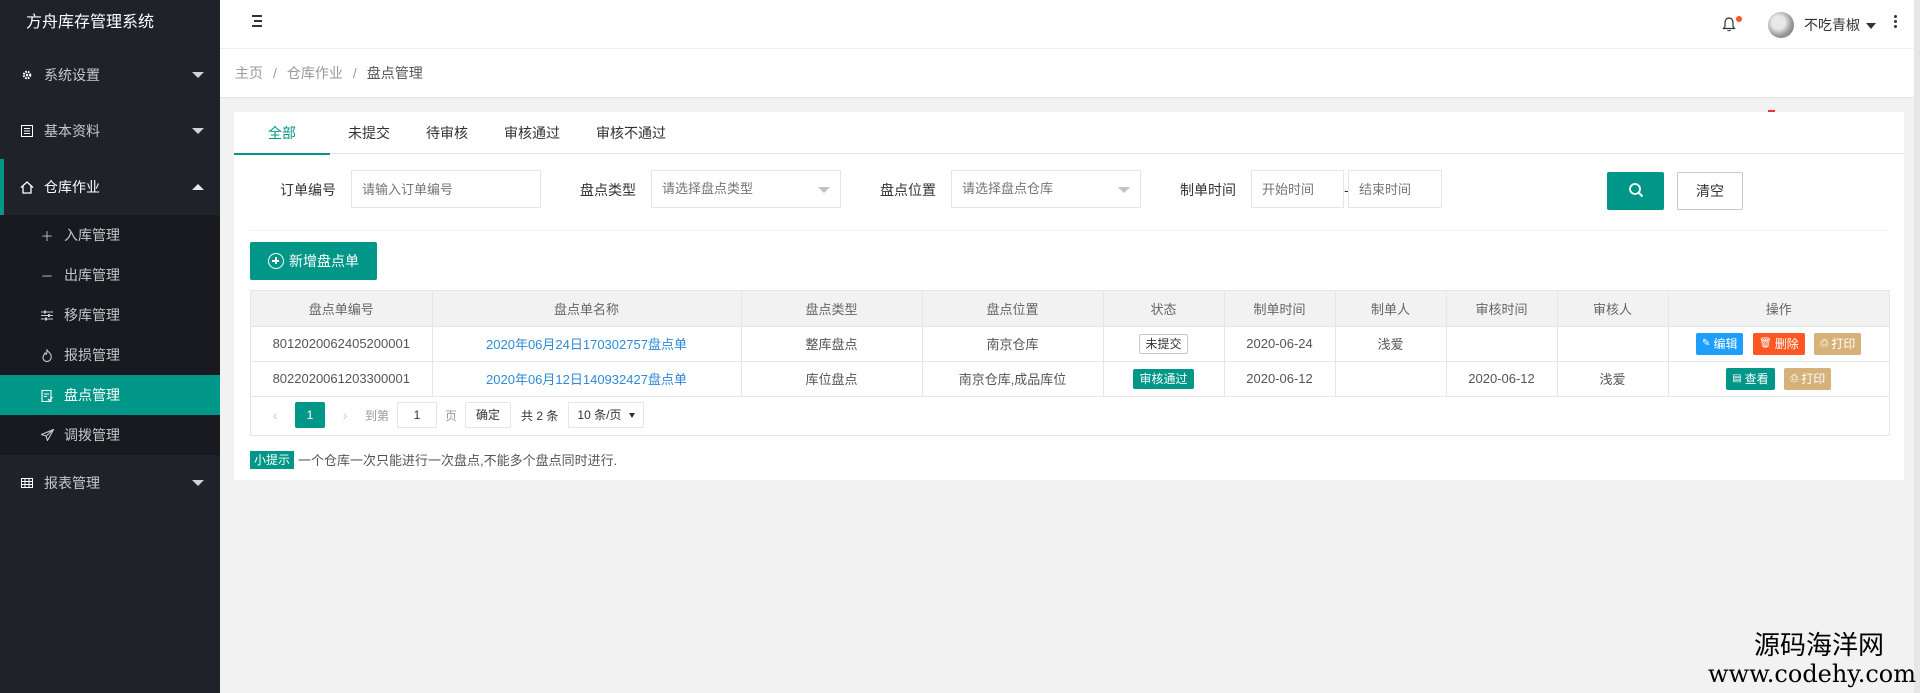 Image resolution: width=1920 pixels, height=693 pixels. I want to click on cell-audit-time, so click(1502, 344).